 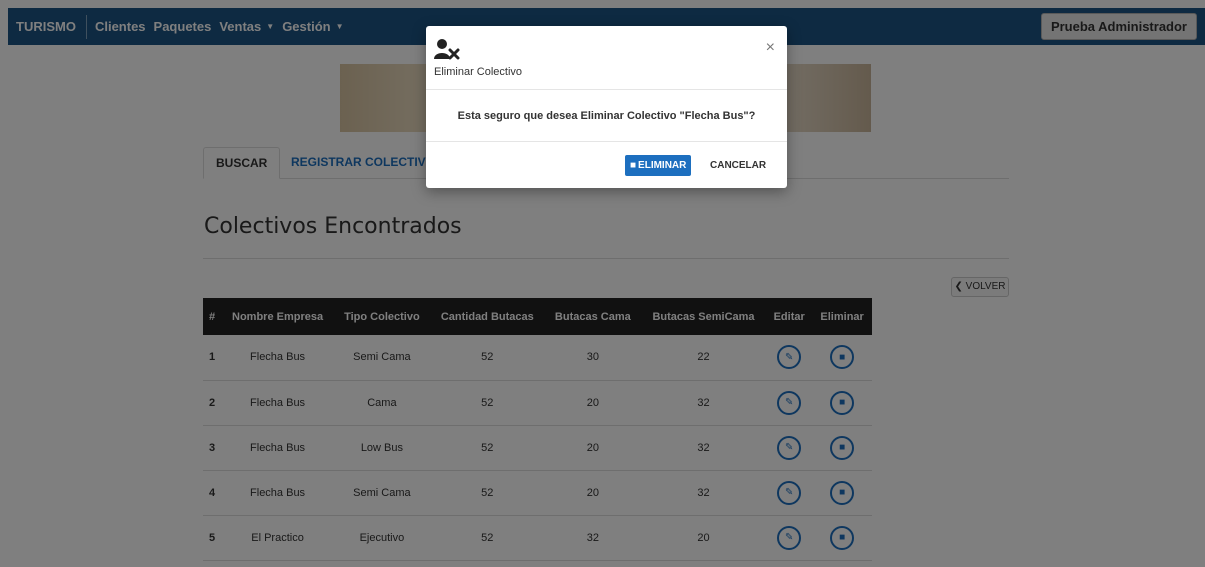 I want to click on cancel-button: CANCELAR, so click(x=738, y=165).